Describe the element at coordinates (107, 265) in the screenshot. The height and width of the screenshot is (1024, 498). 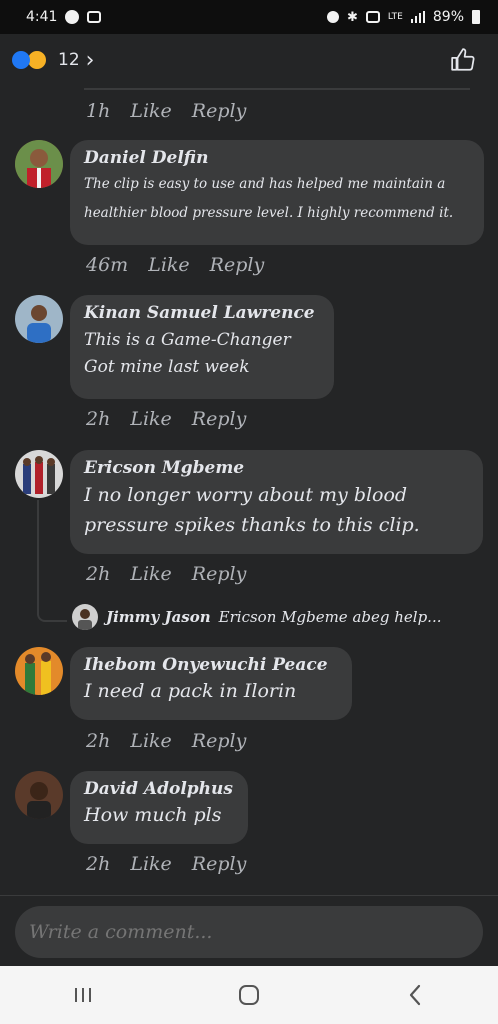
I see `comment-time: 46m` at that location.